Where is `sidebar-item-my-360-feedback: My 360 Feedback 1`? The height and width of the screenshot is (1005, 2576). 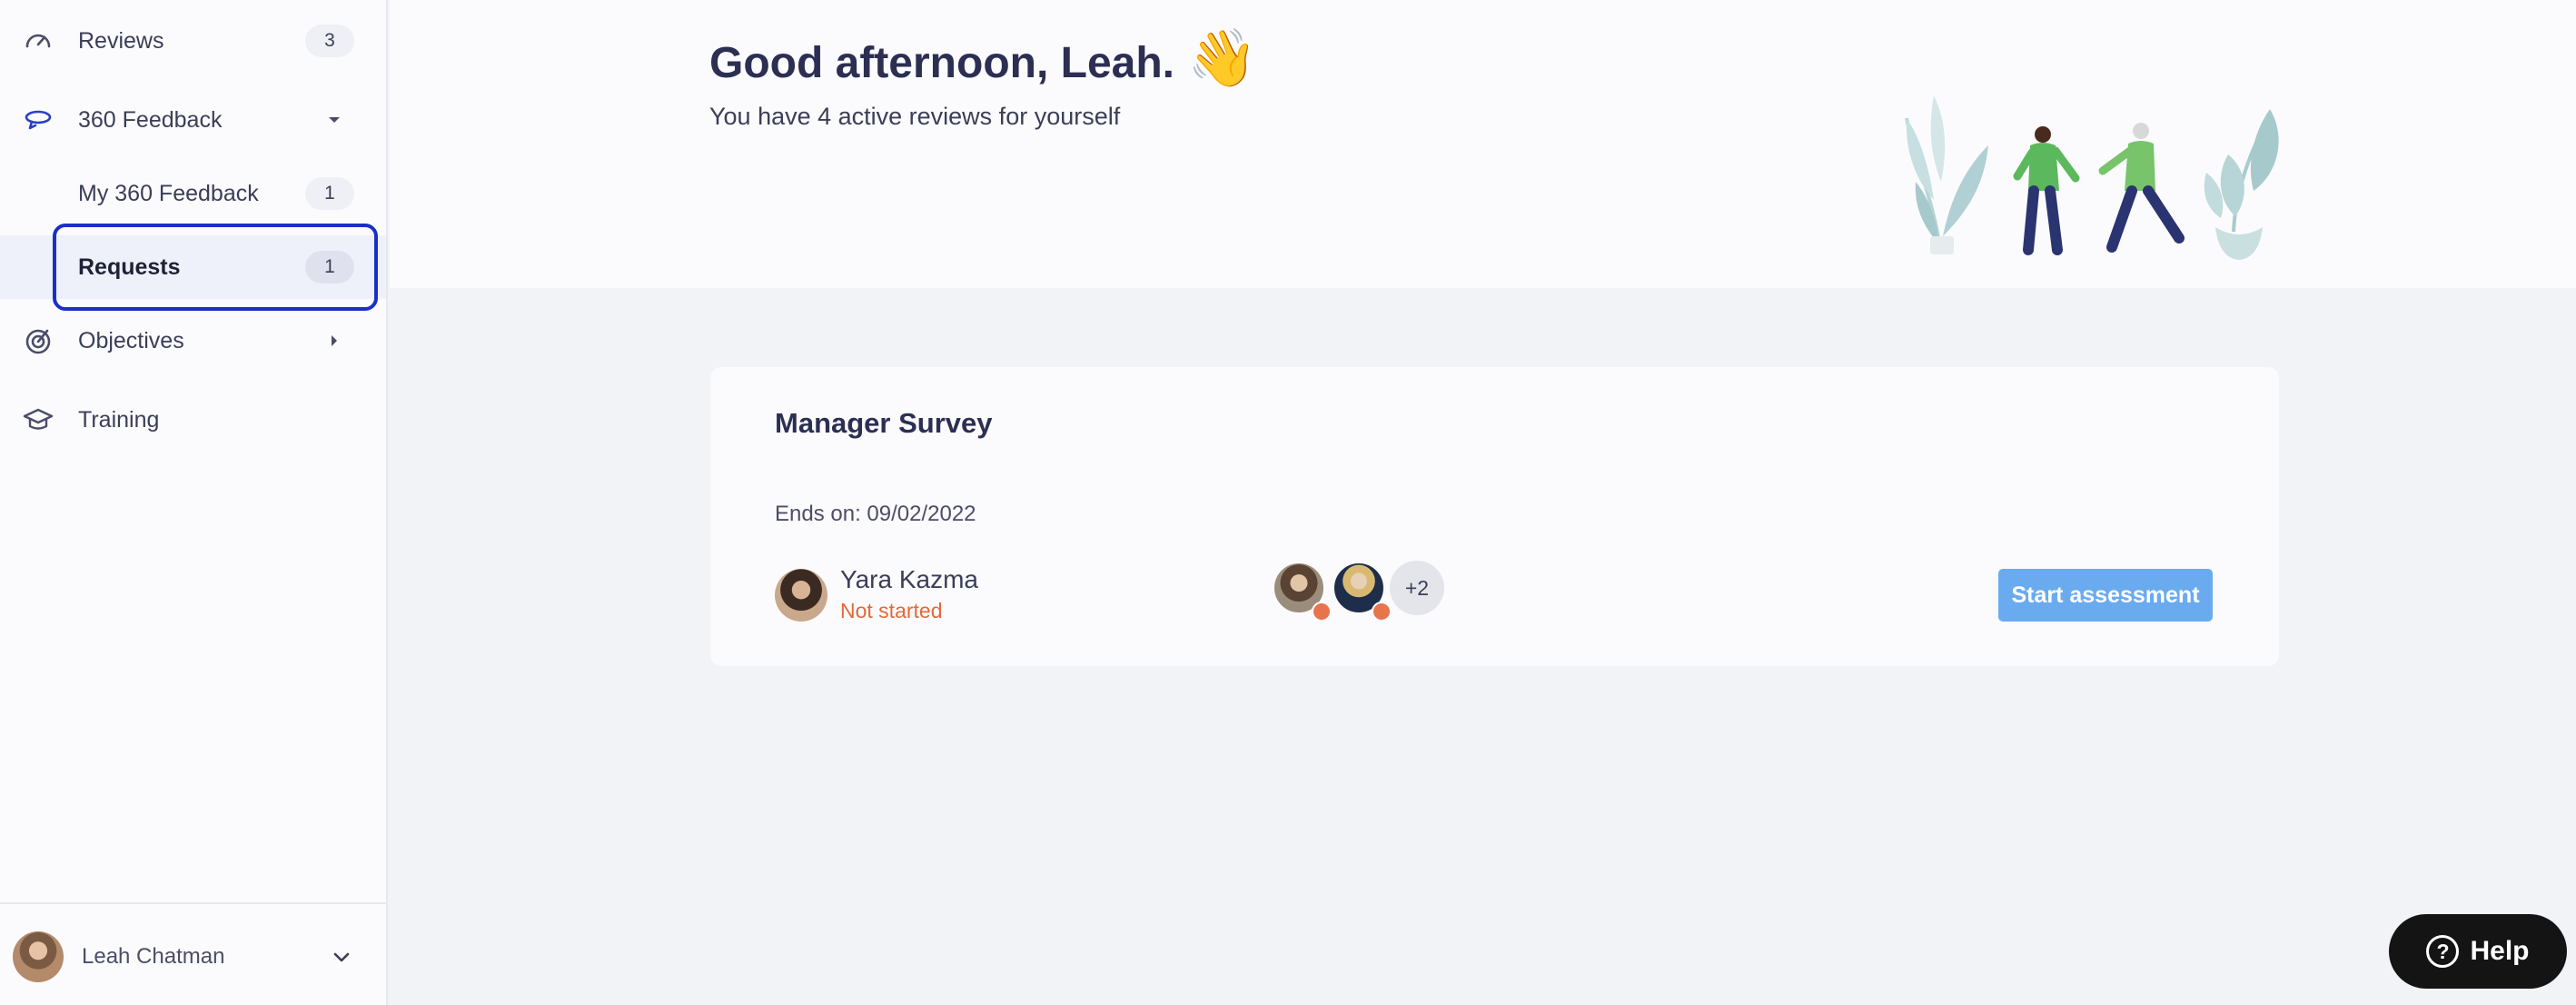 sidebar-item-my-360-feedback: My 360 Feedback 1 is located at coordinates (193, 193).